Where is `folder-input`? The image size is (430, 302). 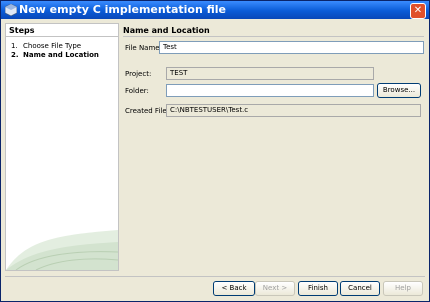 folder-input is located at coordinates (270, 90).